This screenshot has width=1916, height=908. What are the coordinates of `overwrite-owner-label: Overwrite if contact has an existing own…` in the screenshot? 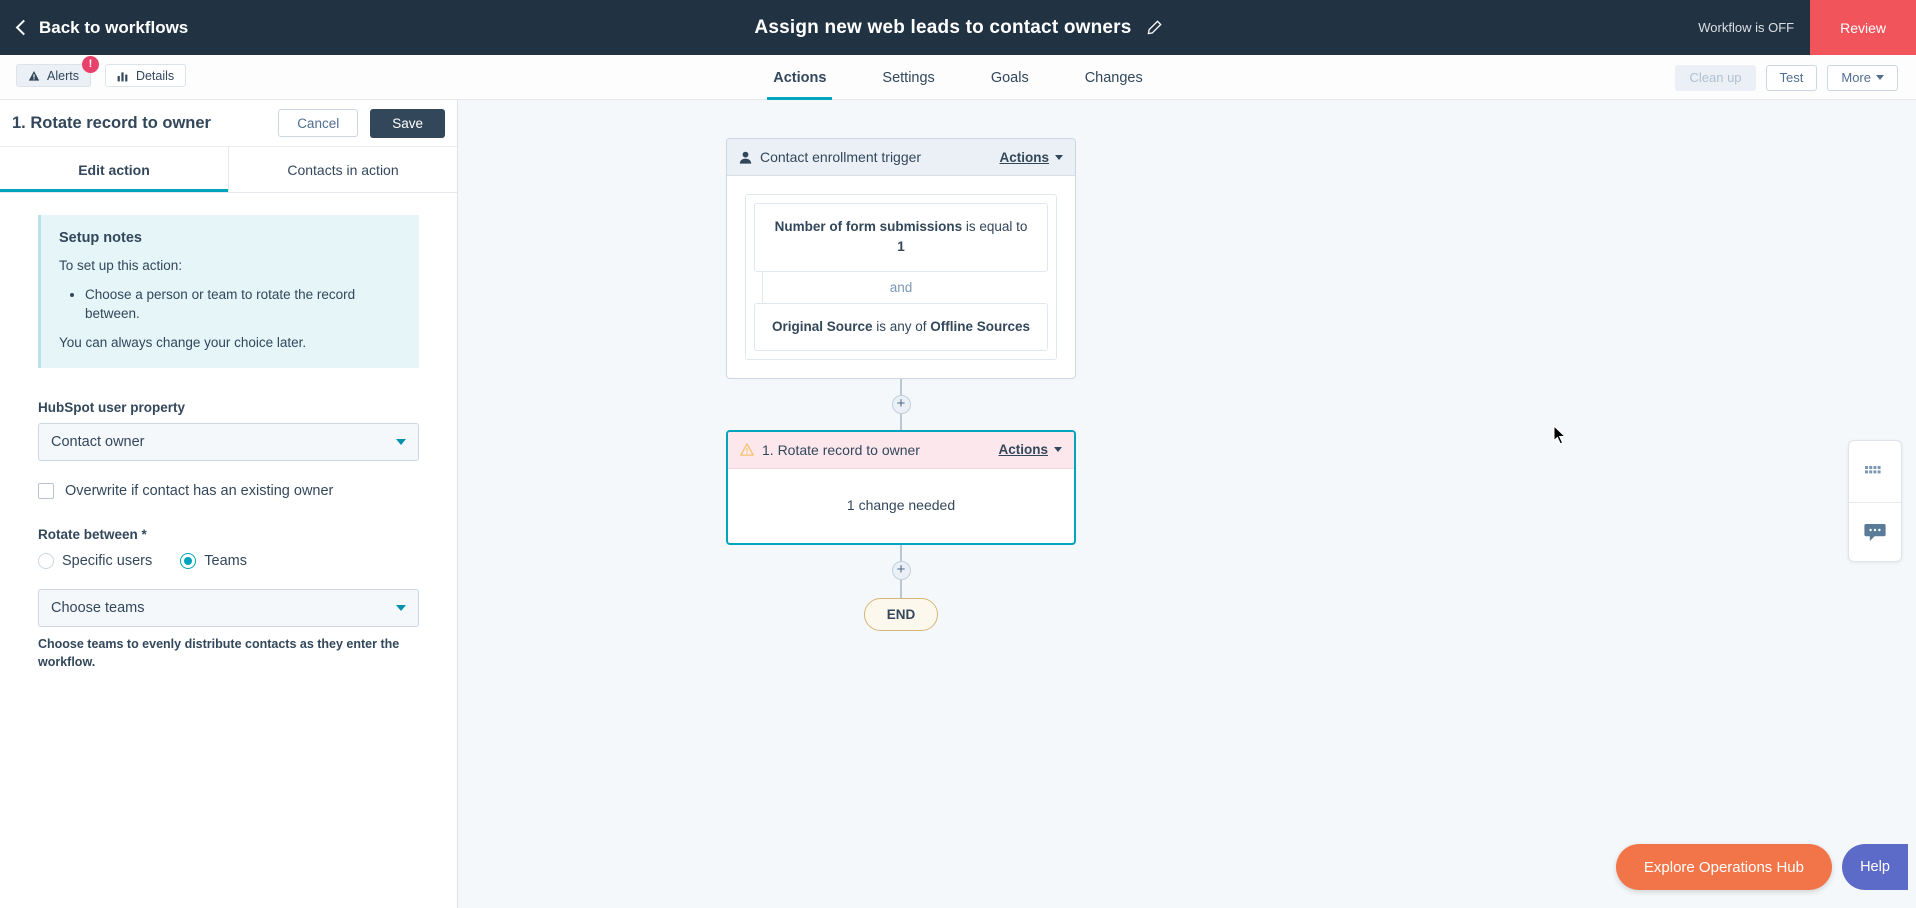 It's located at (199, 491).